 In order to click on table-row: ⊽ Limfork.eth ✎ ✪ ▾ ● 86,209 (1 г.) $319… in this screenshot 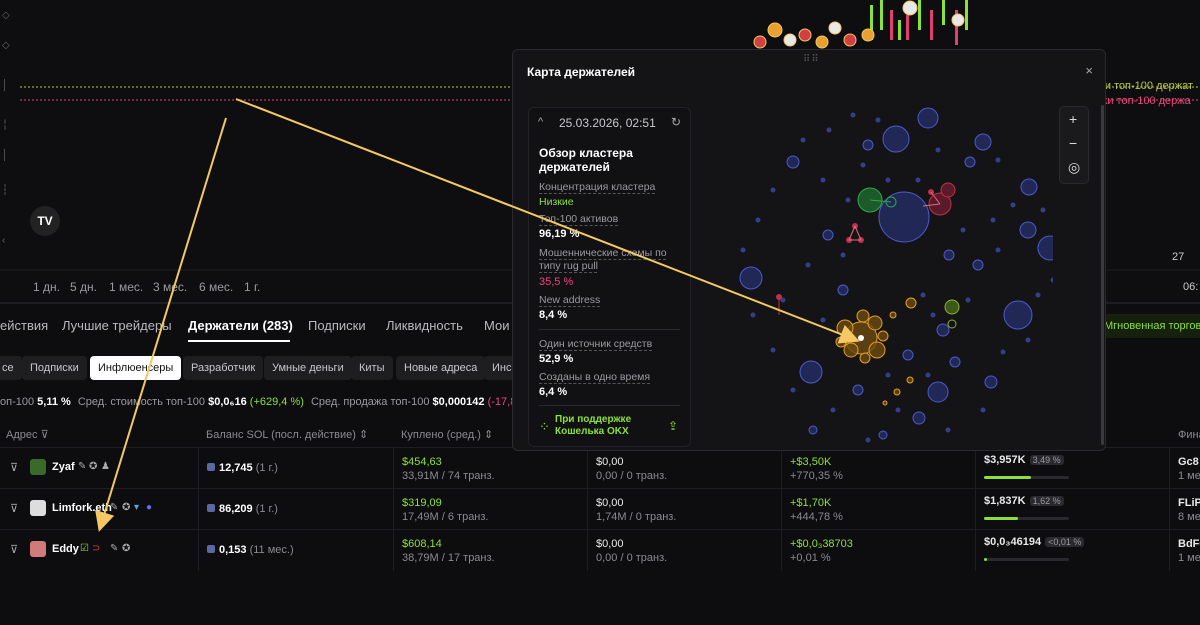, I will do `click(600, 509)`.